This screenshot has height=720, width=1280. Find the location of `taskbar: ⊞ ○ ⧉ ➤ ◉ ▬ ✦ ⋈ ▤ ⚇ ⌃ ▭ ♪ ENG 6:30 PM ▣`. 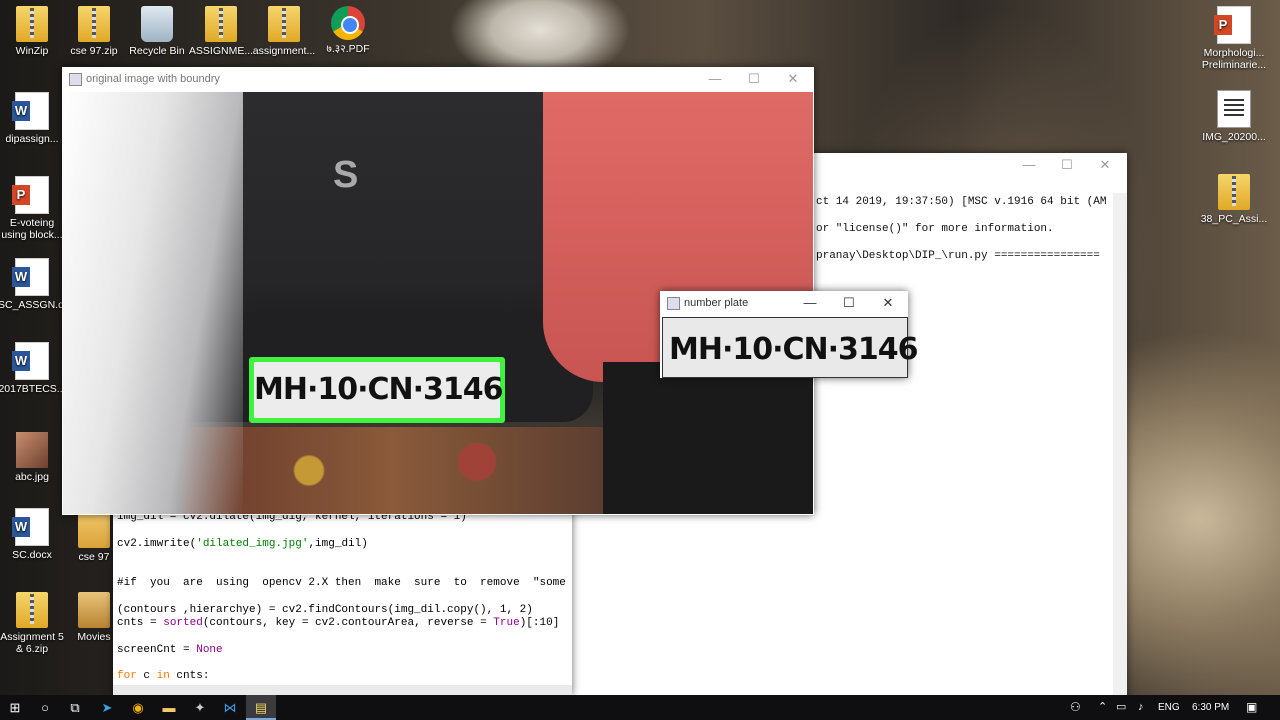

taskbar: ⊞ ○ ⧉ ➤ ◉ ▬ ✦ ⋈ ▤ ⚇ ⌃ ▭ ♪ ENG 6:30 PM ▣ is located at coordinates (640, 707).